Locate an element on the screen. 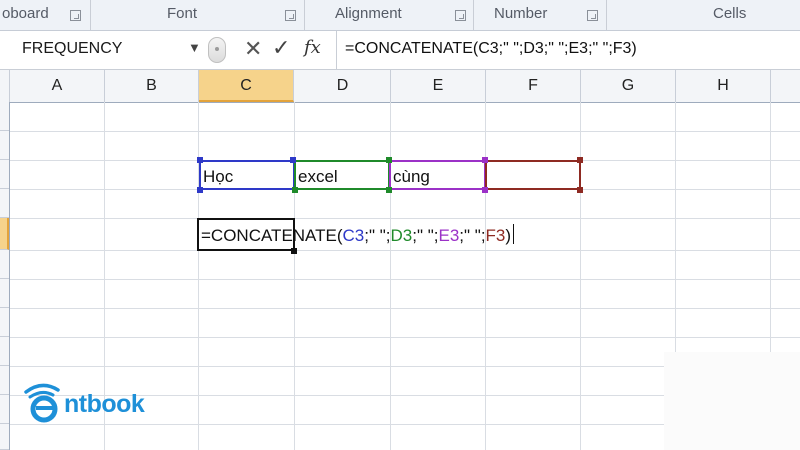  cell-edit-formula: =CONCATENATE(C3;" ";D3;" ";E3;" ";F3) is located at coordinates (358, 235).